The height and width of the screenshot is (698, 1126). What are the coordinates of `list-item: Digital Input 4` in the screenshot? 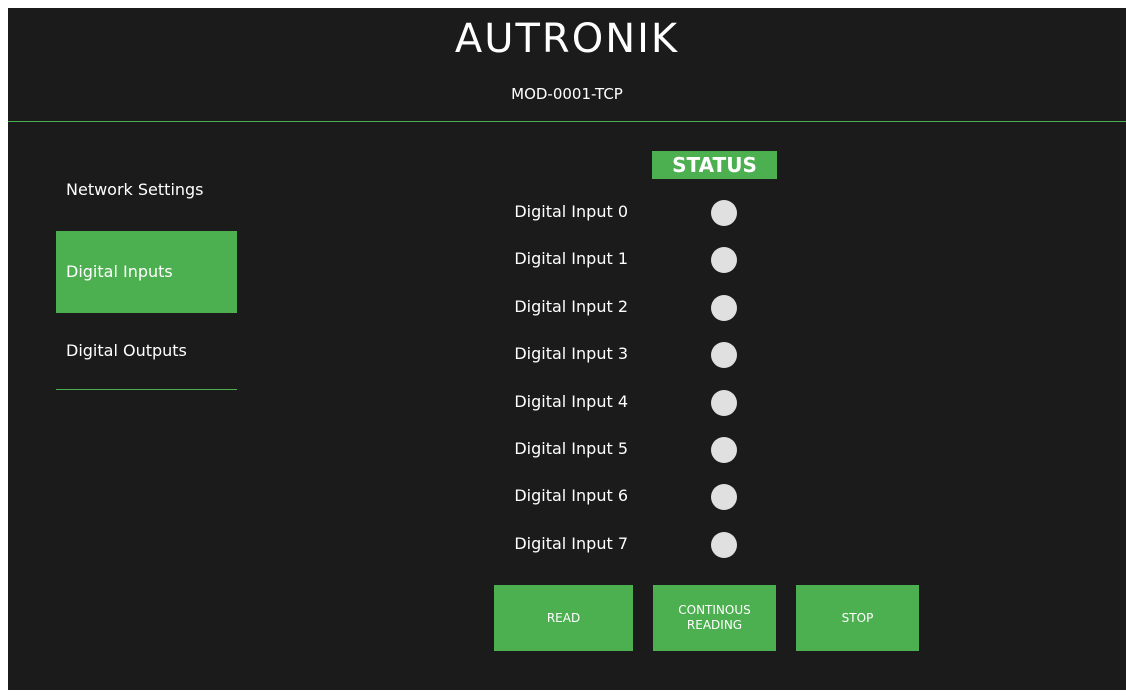 It's located at (598, 401).